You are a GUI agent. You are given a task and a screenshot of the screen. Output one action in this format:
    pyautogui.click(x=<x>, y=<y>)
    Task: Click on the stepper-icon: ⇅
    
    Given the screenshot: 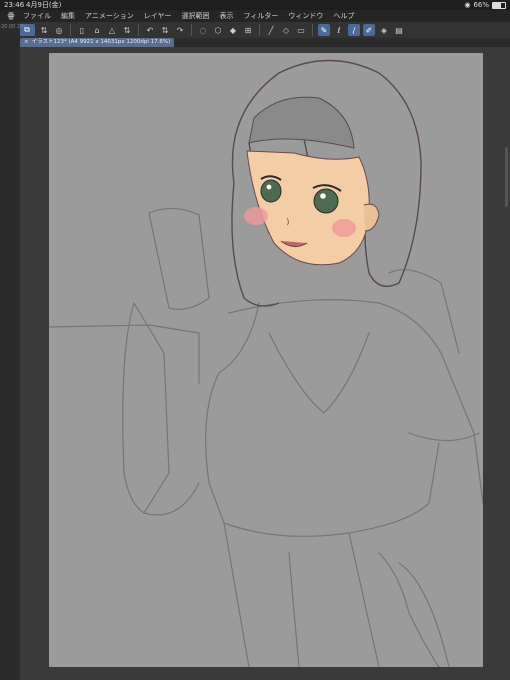 What is the action you would take?
    pyautogui.click(x=44, y=30)
    